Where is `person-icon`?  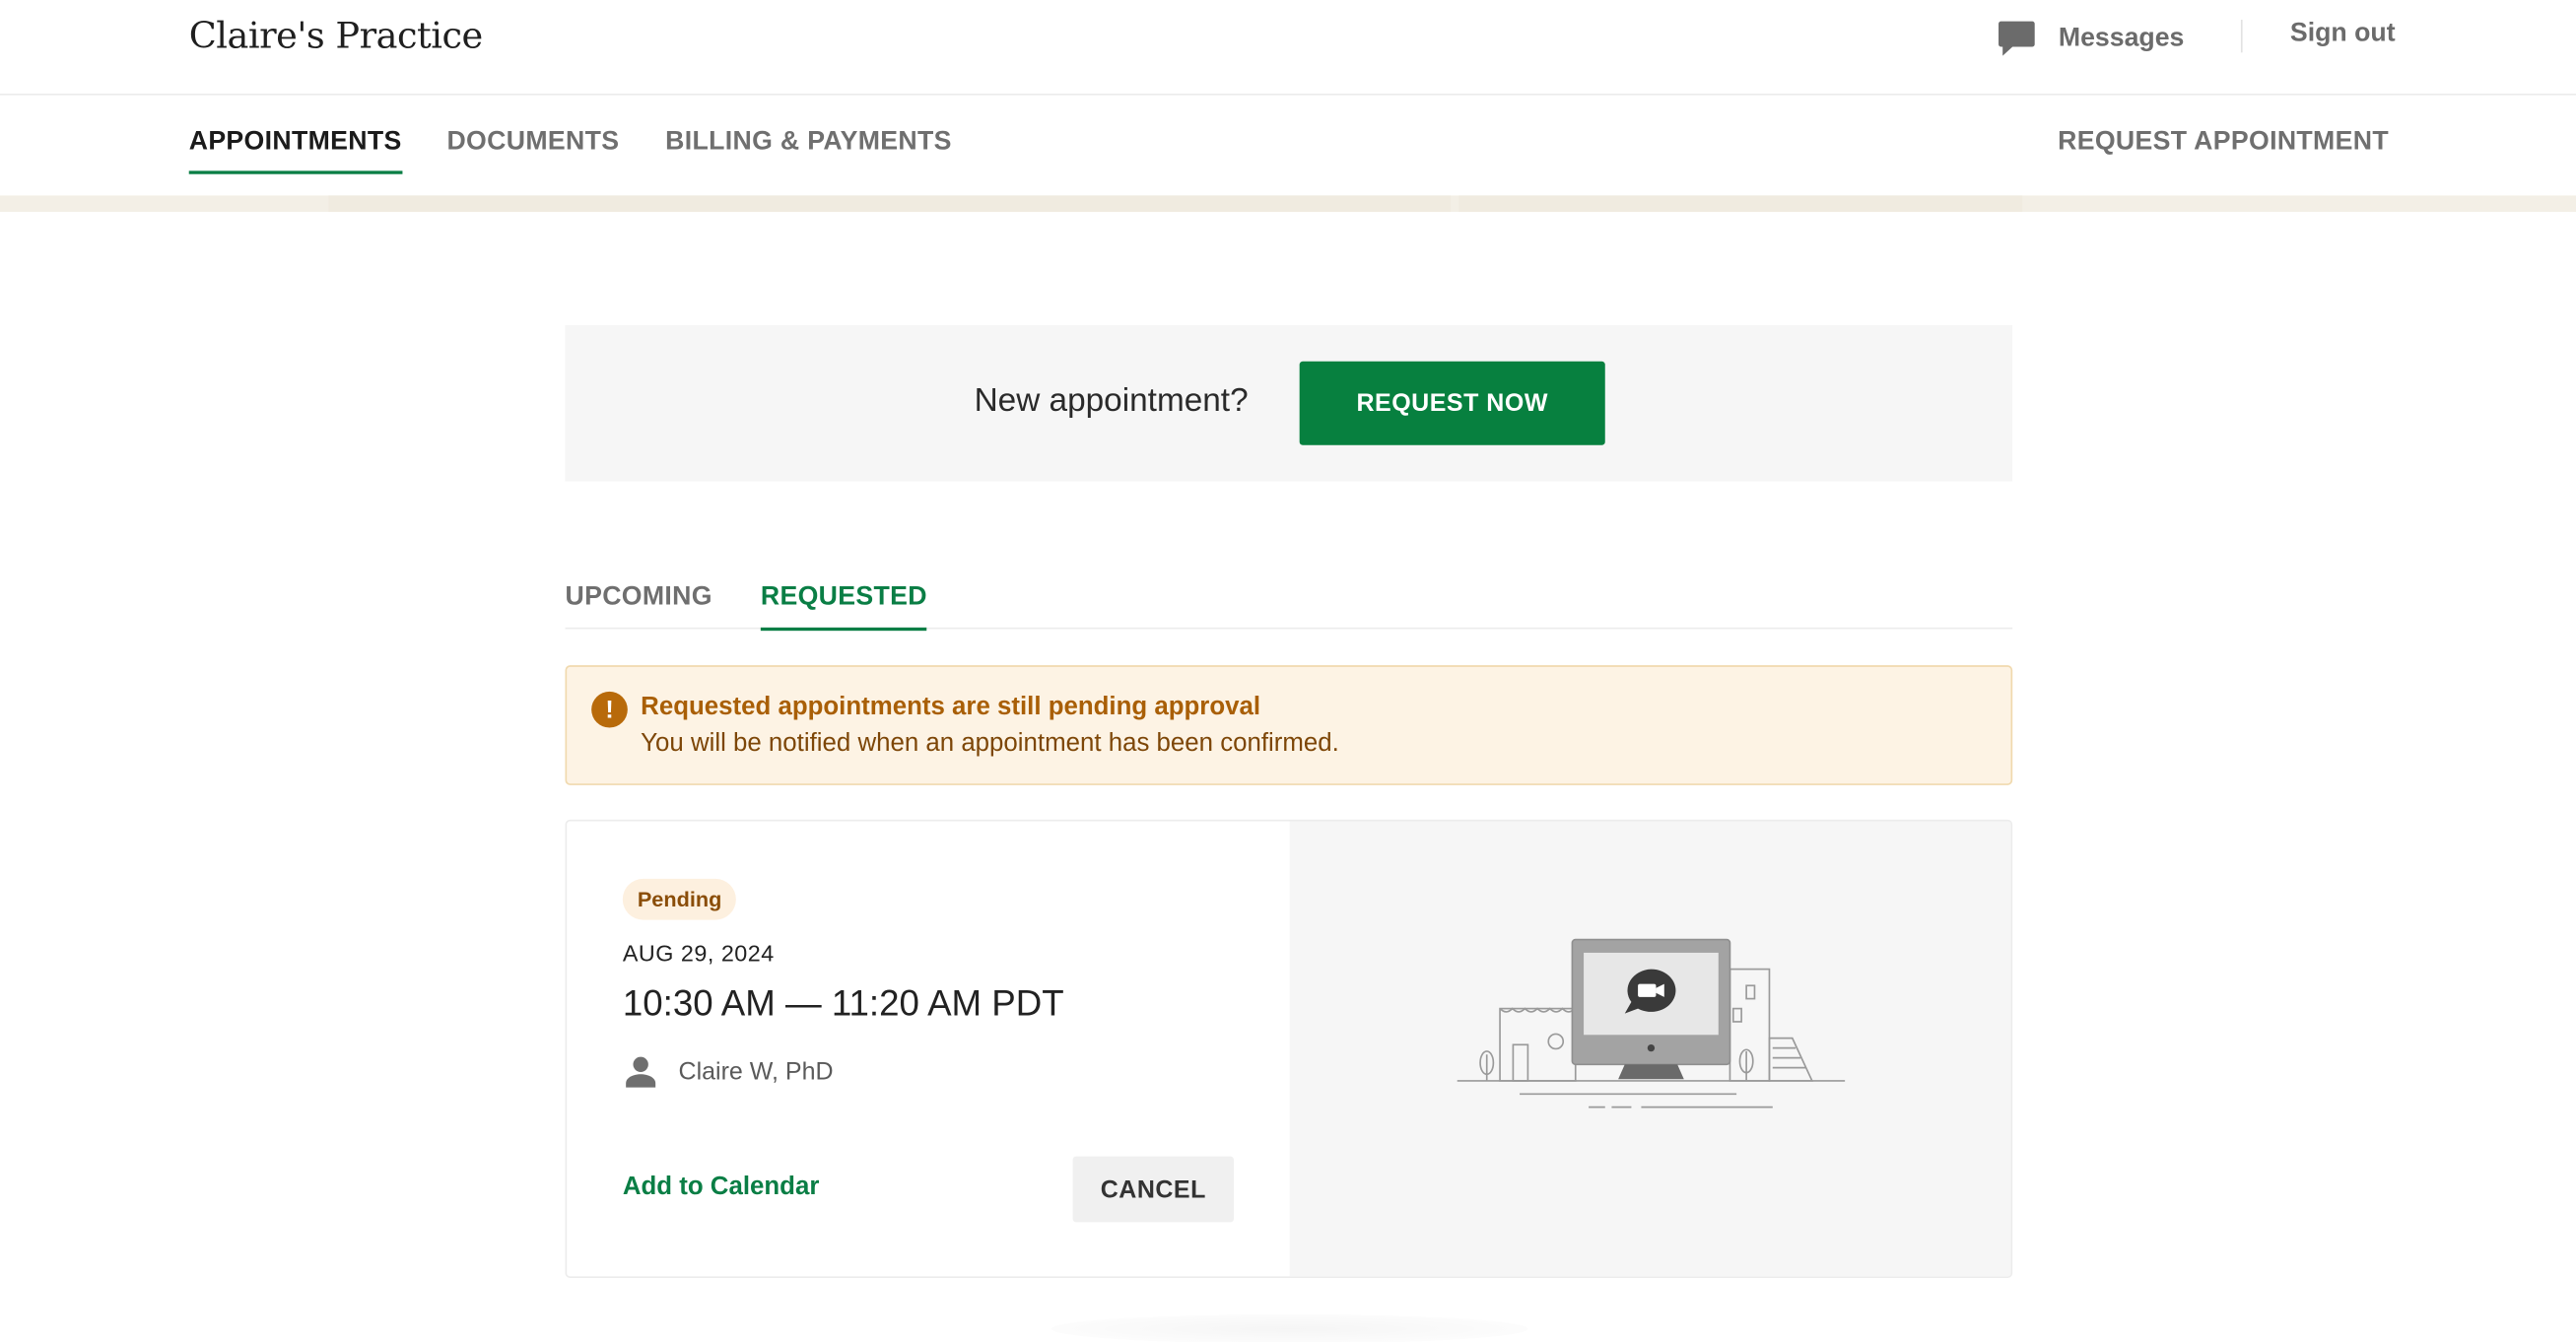 person-icon is located at coordinates (641, 1072).